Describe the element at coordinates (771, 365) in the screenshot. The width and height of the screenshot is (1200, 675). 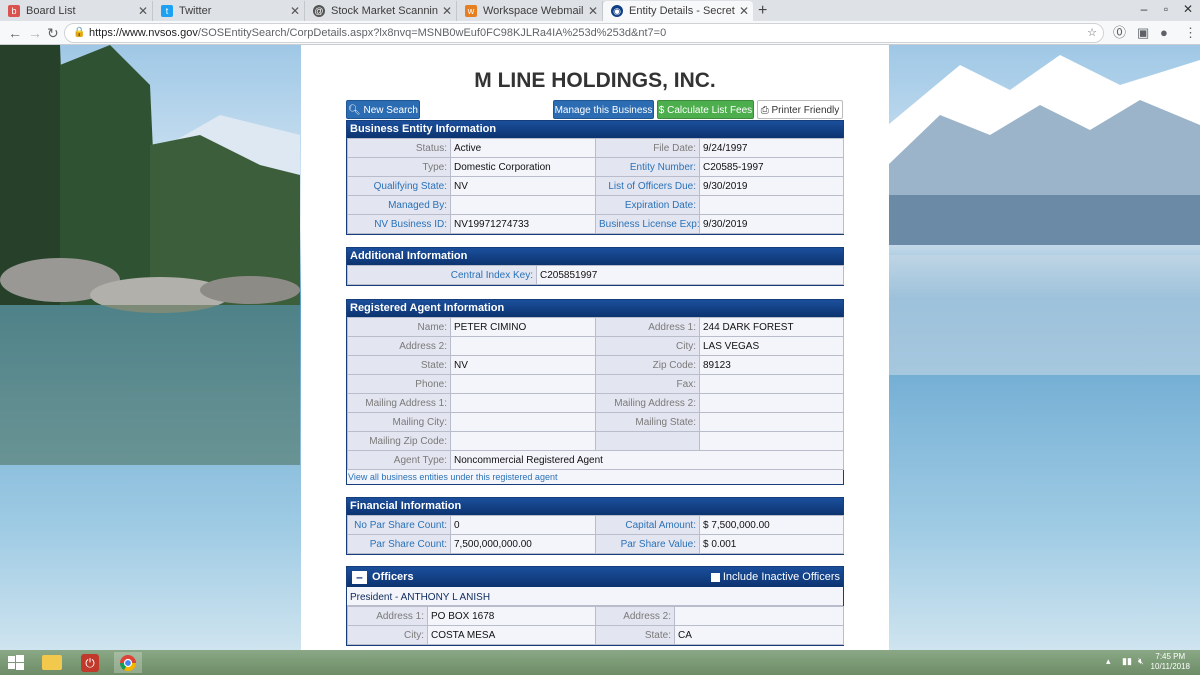
I see `agent-zip-value: 89123` at that location.